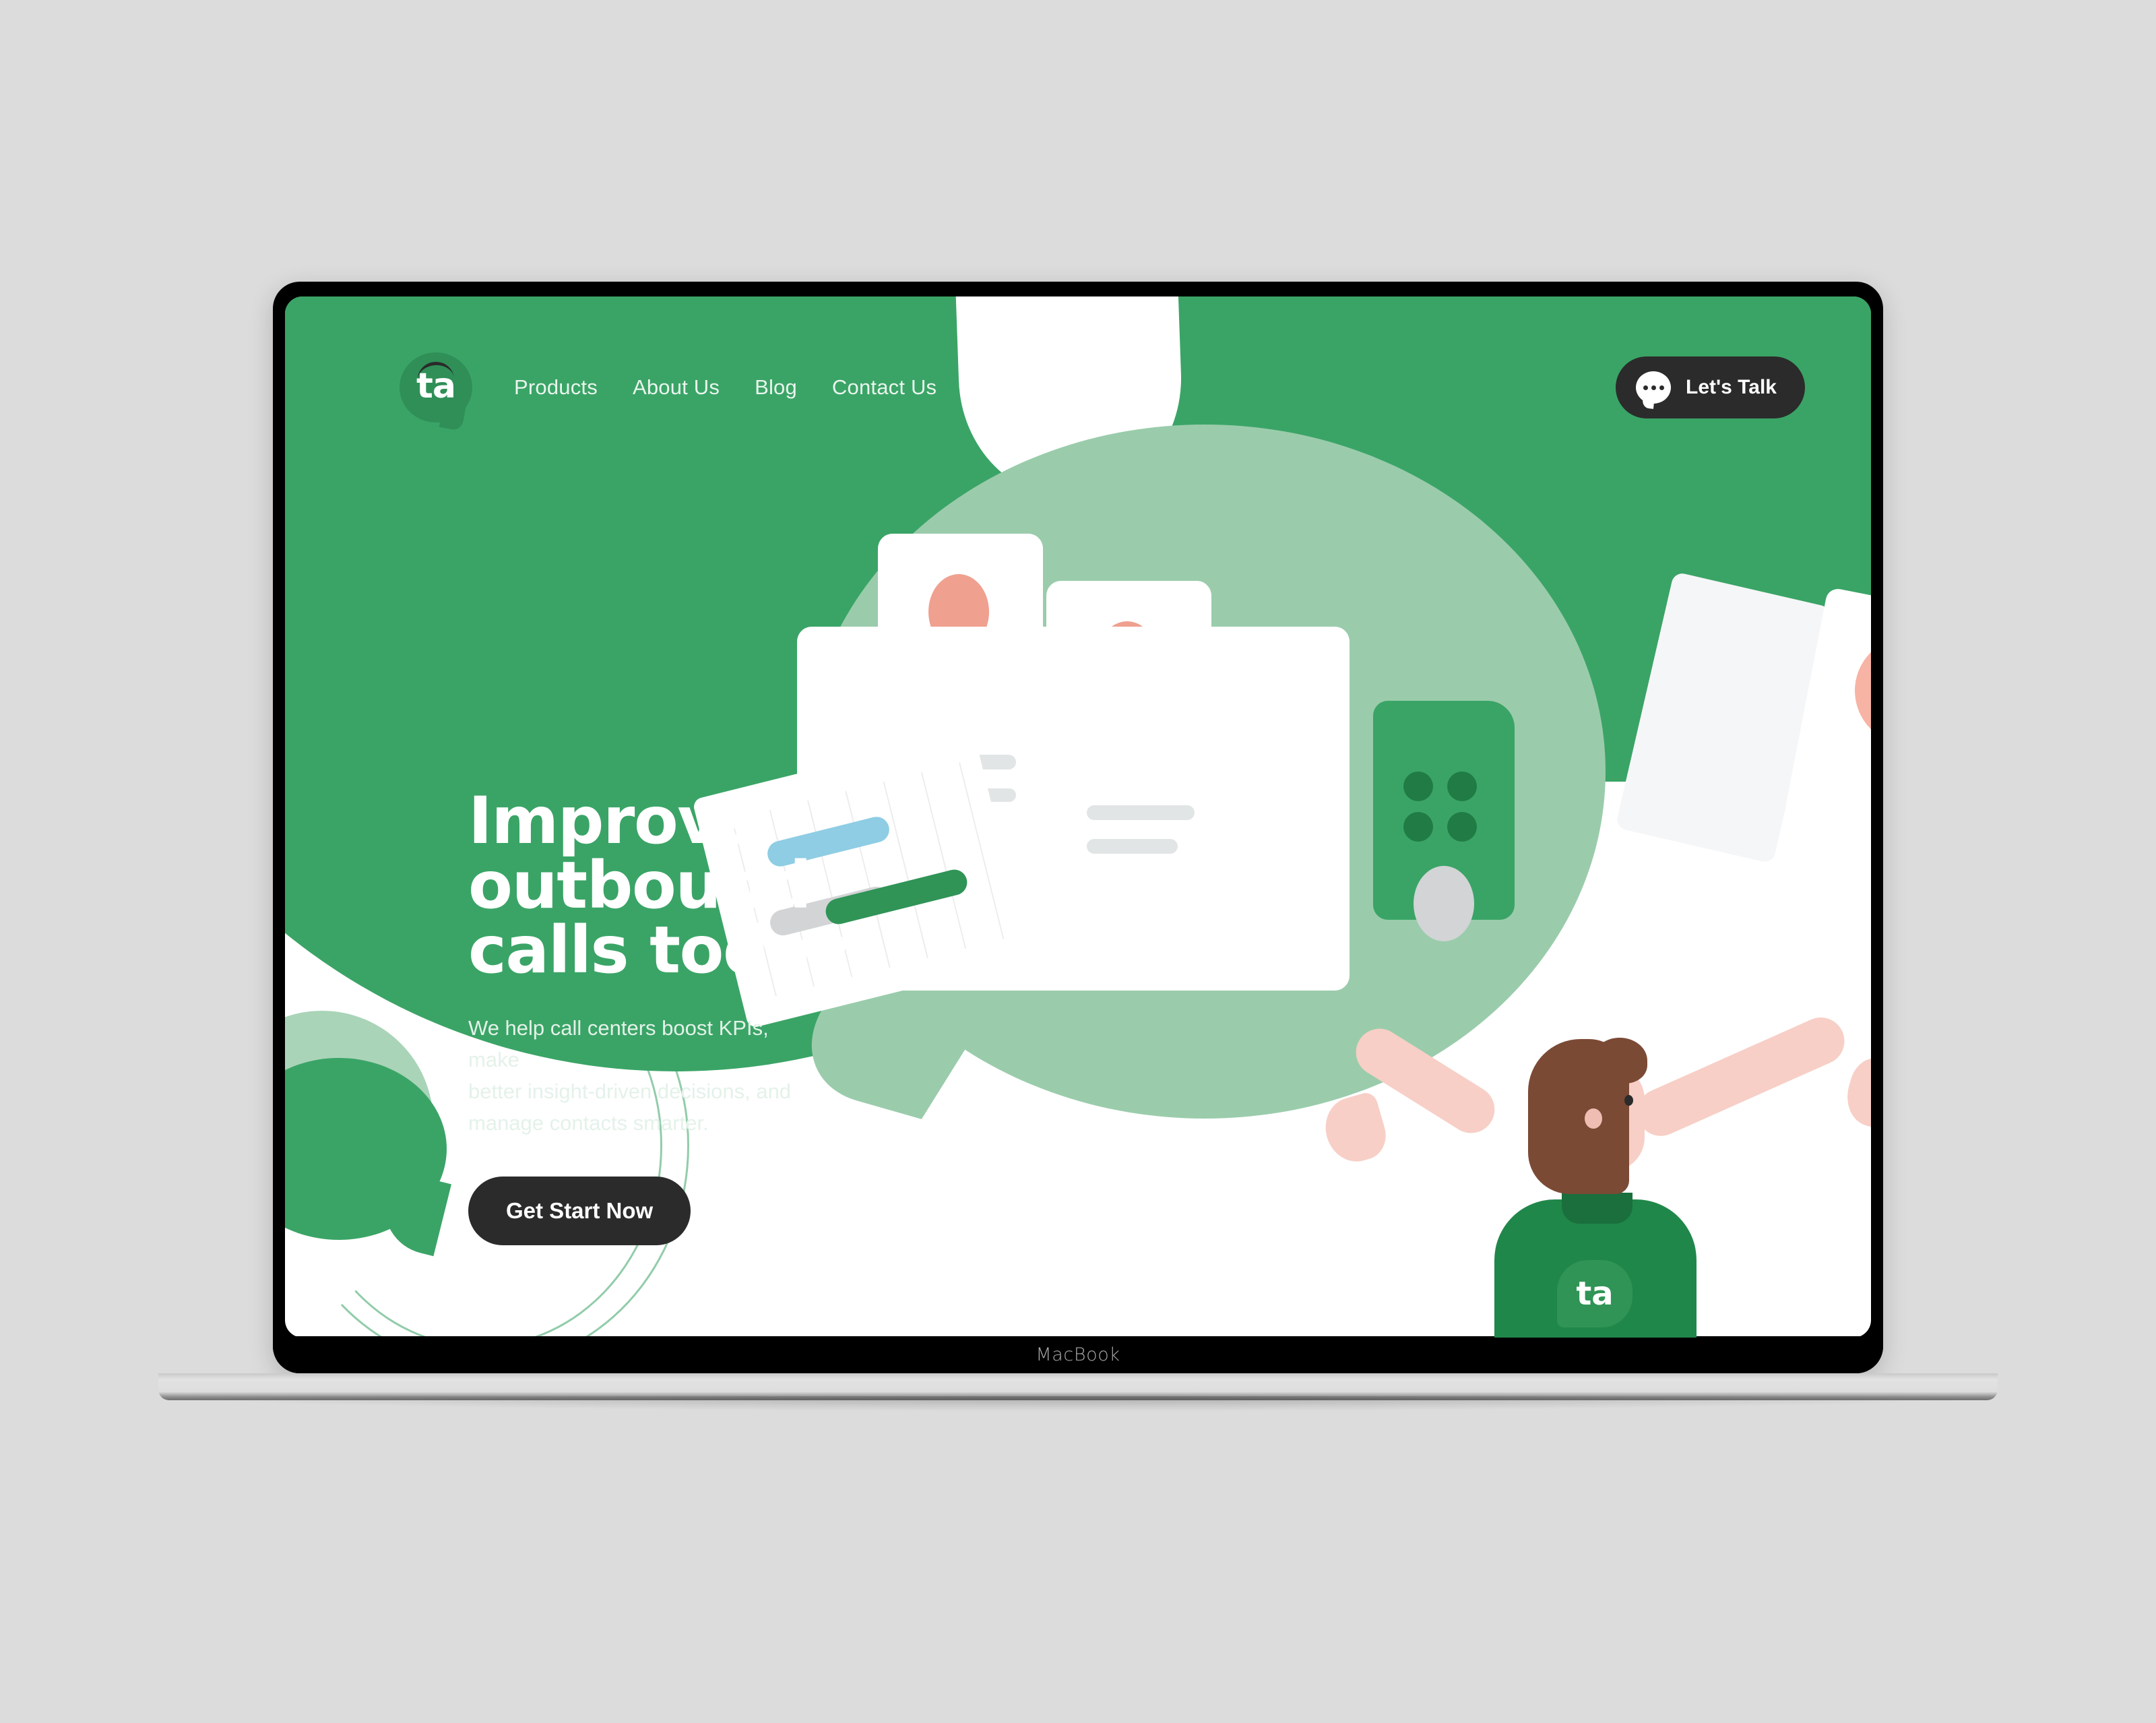 The width and height of the screenshot is (2156, 1723). What do you see at coordinates (556, 388) in the screenshot?
I see `nav-item-products: Products` at bounding box center [556, 388].